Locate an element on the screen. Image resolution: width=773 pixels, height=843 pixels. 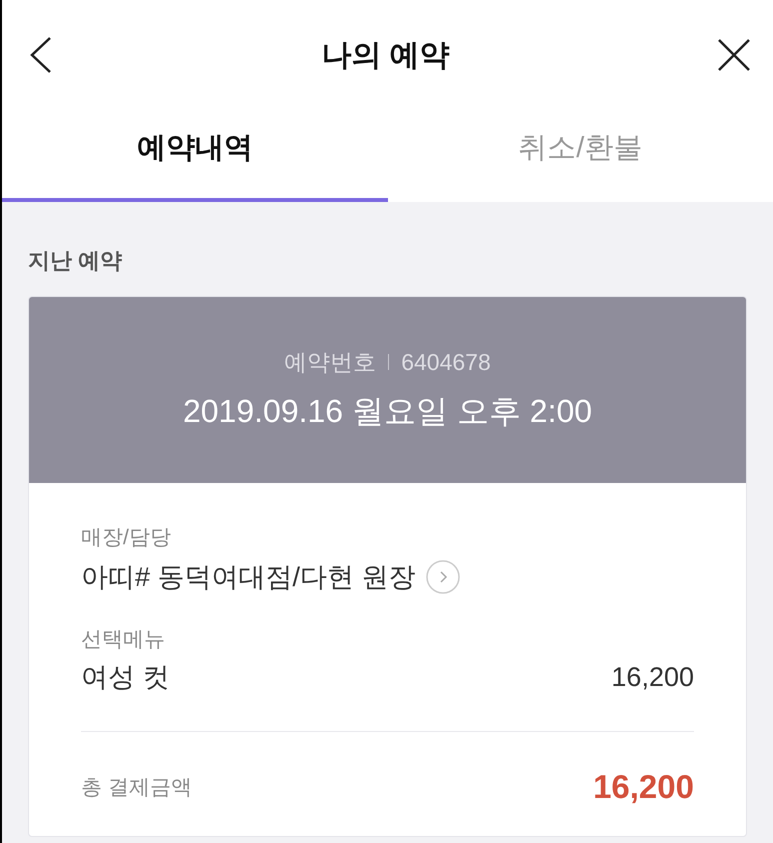
total-label: 총 결제금액 is located at coordinates (136, 788).